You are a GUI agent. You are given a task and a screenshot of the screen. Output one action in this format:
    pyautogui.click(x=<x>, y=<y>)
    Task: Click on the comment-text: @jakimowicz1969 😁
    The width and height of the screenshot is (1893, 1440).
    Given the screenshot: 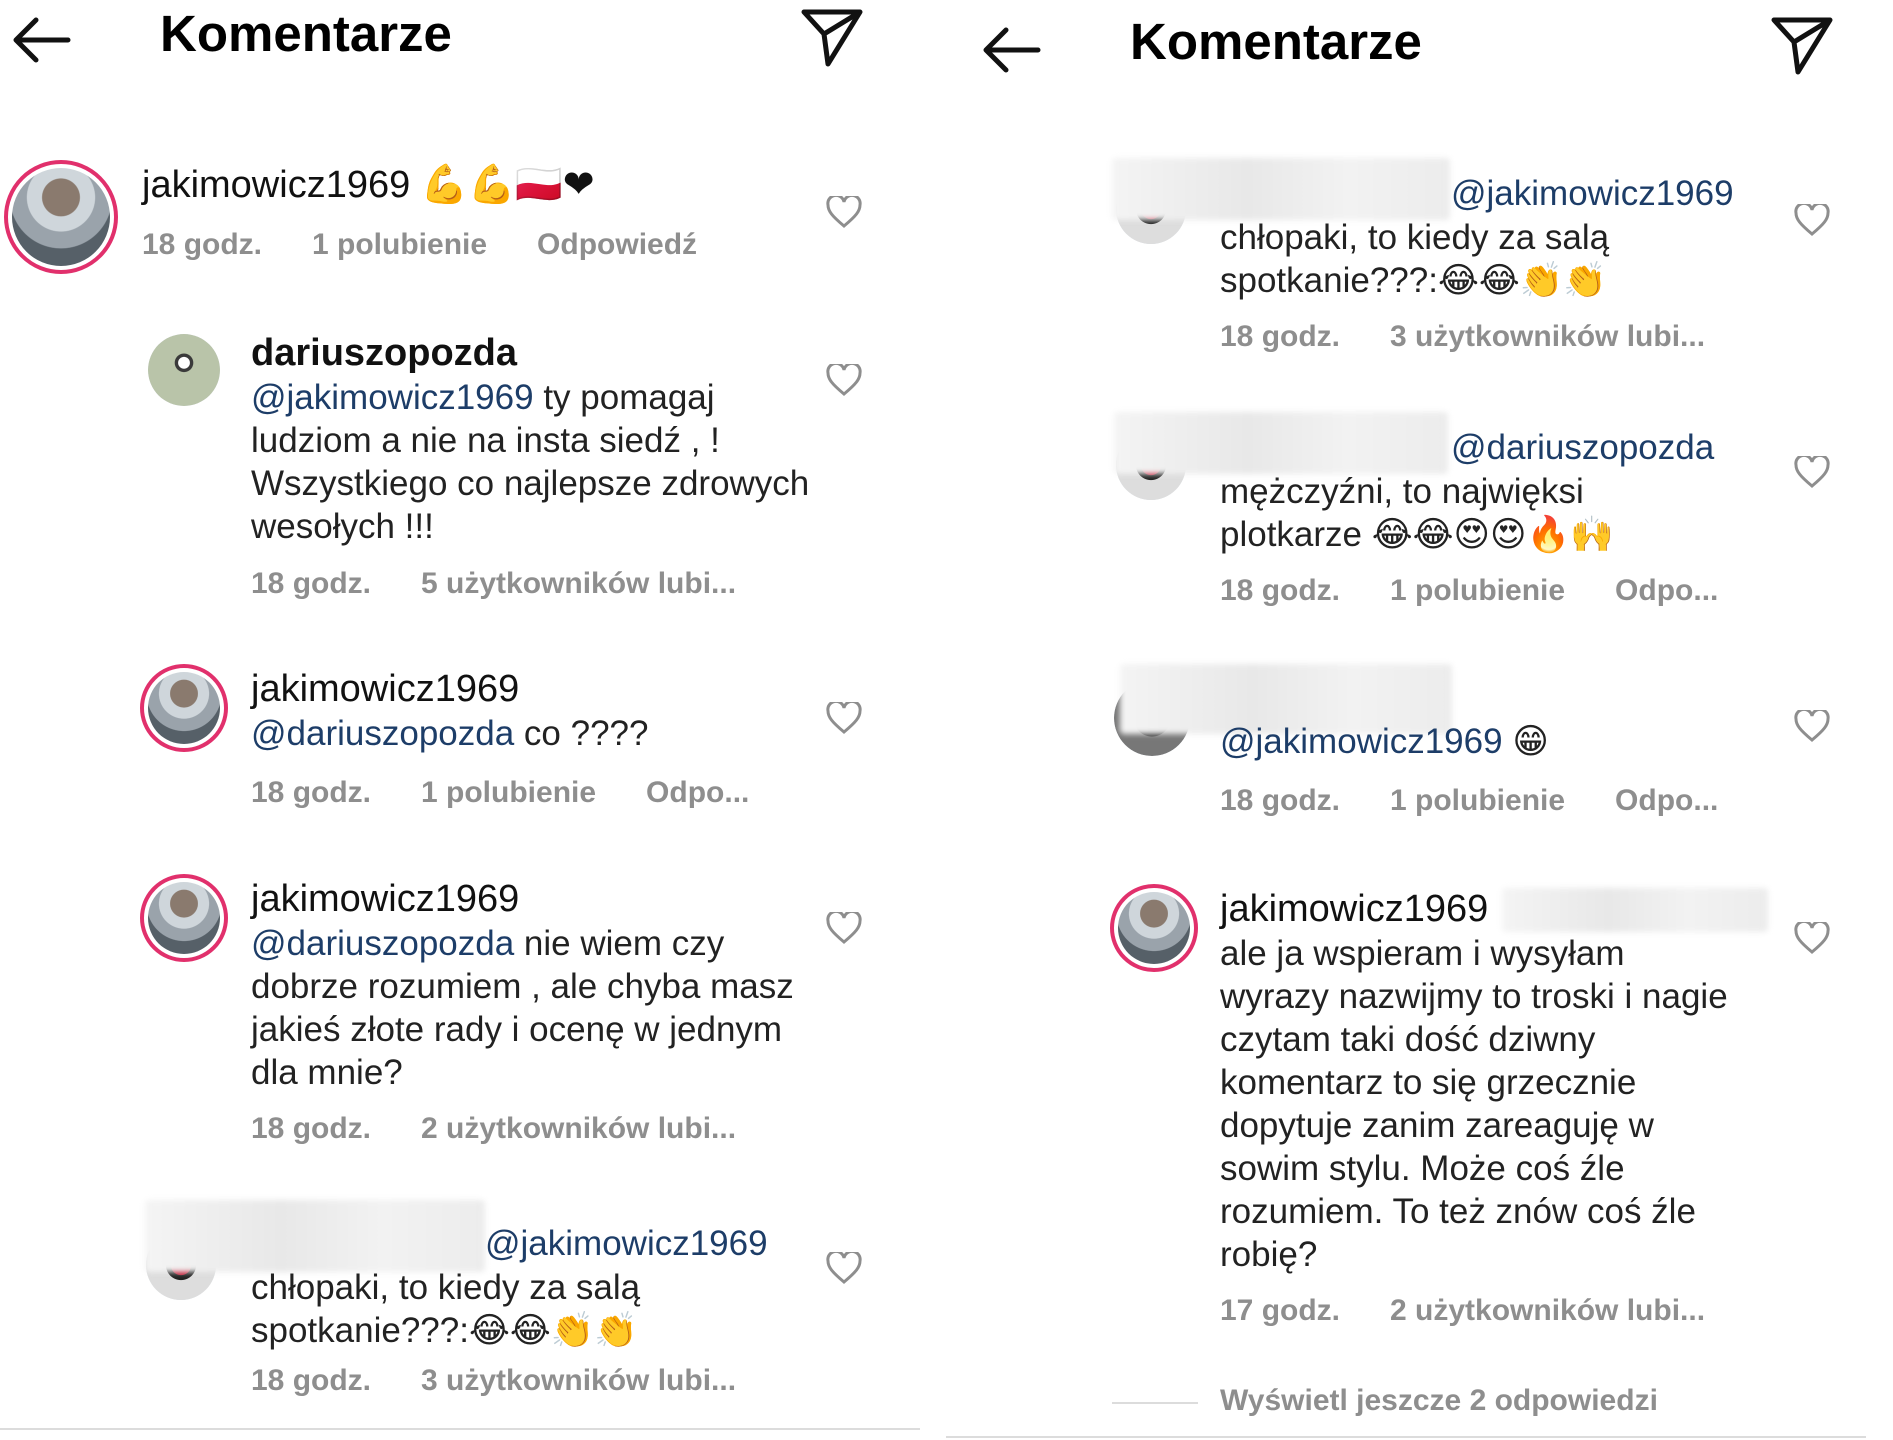 What is the action you would take?
    pyautogui.click(x=1384, y=742)
    